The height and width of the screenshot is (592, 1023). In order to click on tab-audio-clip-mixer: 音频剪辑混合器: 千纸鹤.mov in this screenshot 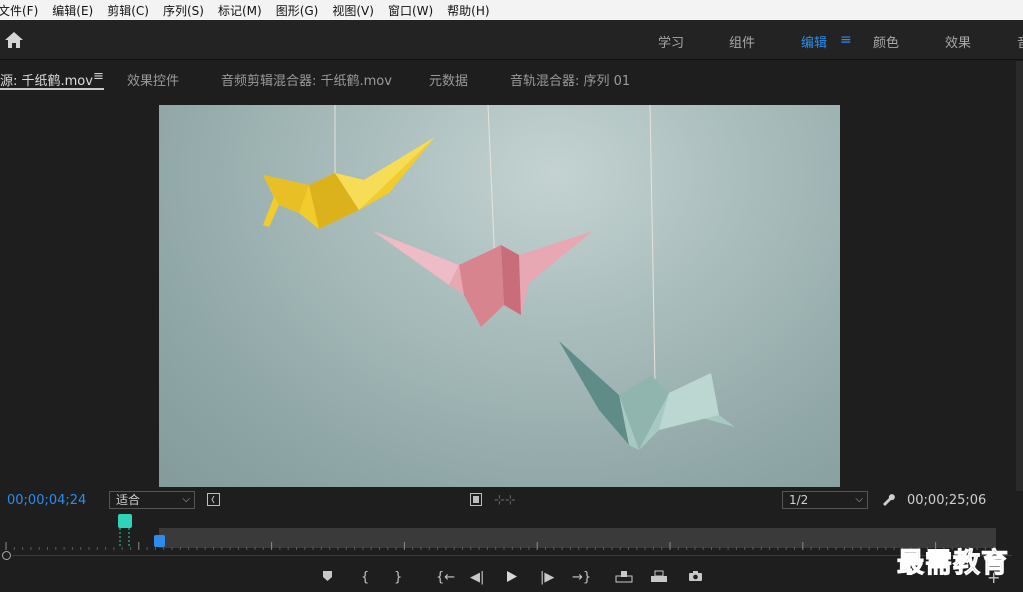, I will do `click(306, 79)`.